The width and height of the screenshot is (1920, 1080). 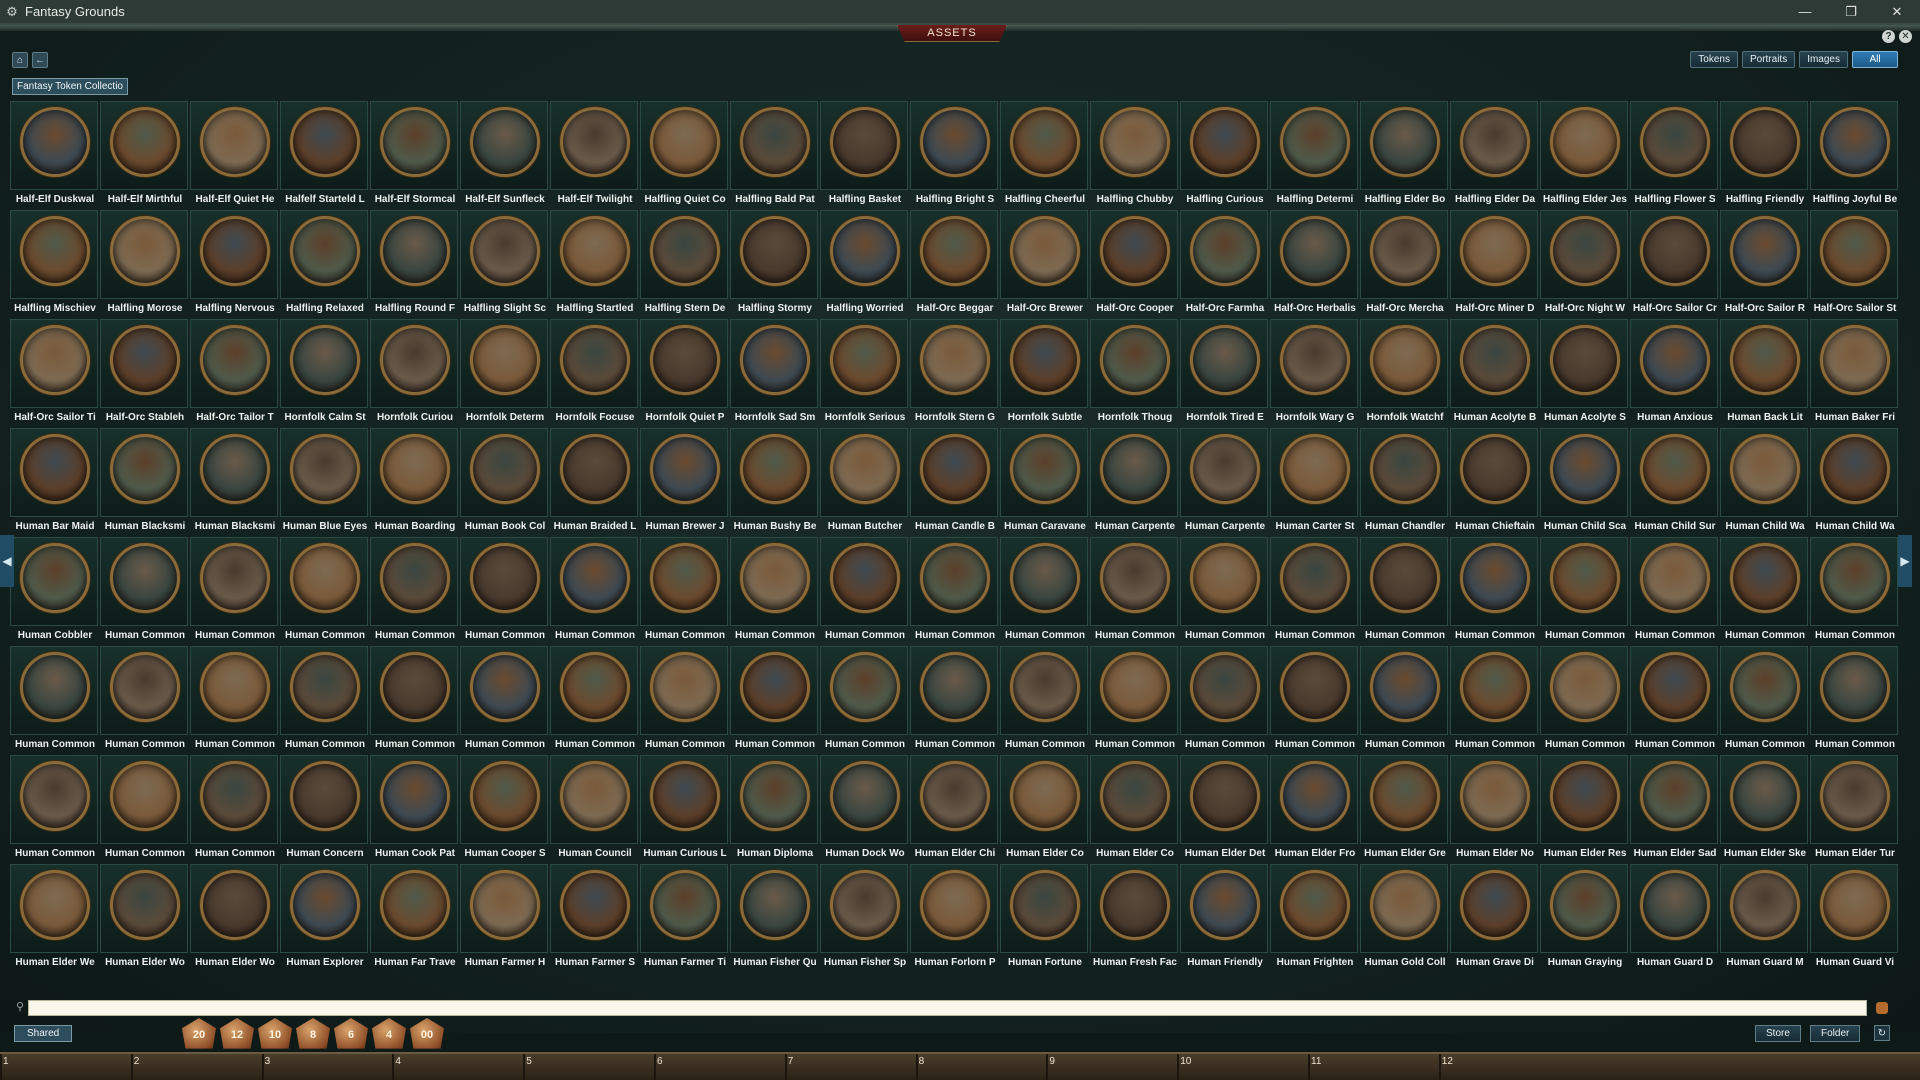 I want to click on token-tile: Halfling Joyful Be, so click(x=1854, y=153).